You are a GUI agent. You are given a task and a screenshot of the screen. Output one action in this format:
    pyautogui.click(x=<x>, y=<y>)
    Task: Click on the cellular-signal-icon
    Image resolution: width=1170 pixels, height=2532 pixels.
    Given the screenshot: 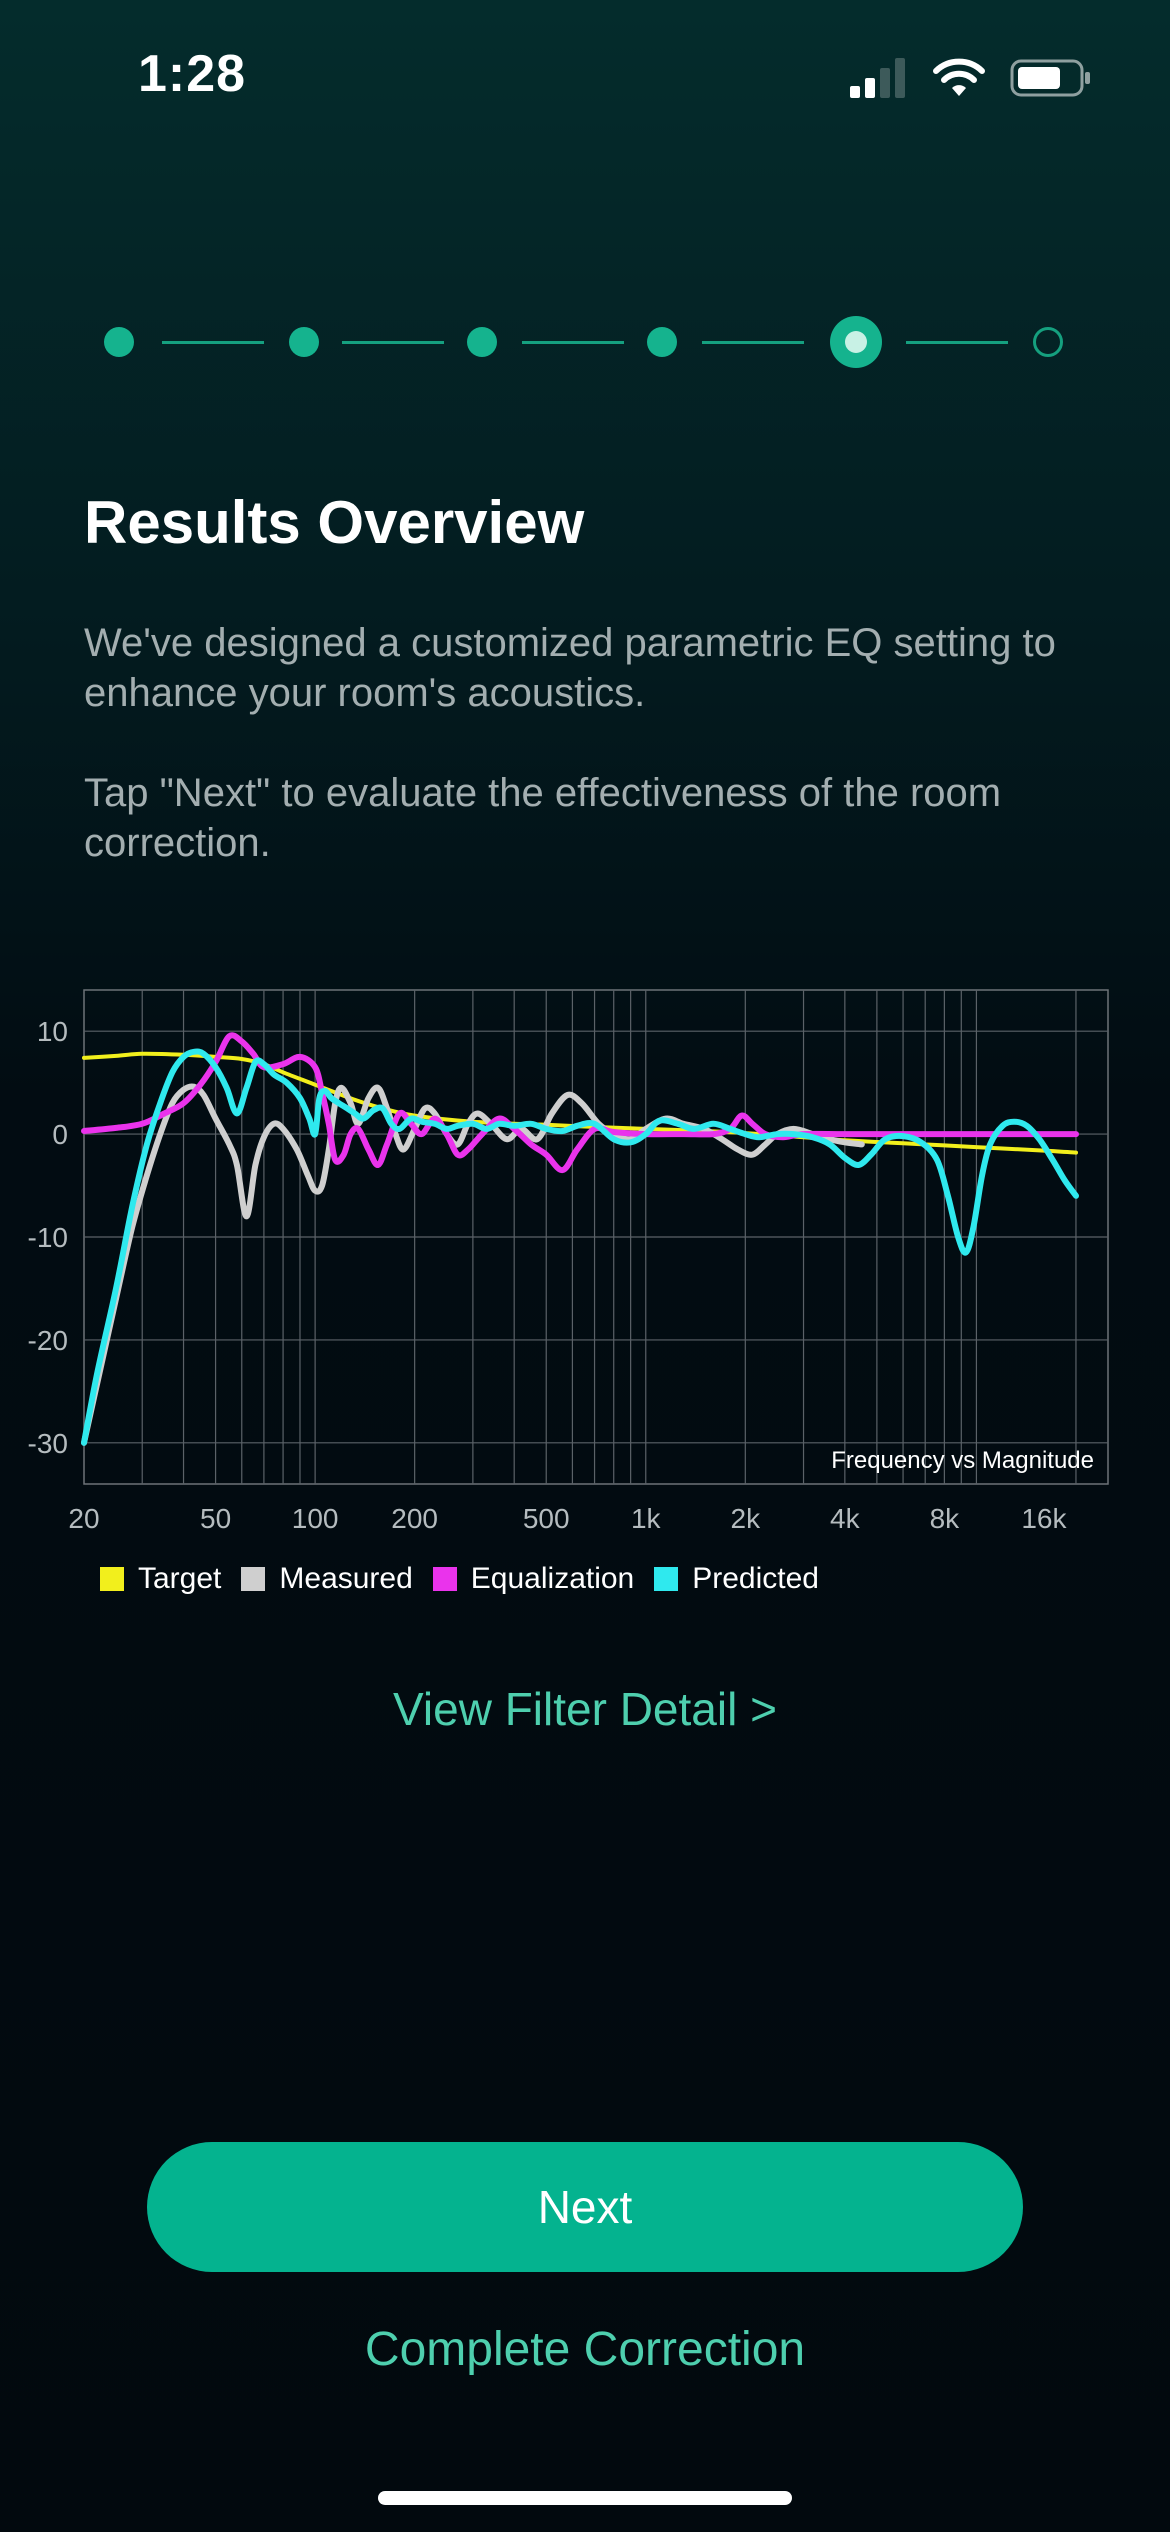 What is the action you would take?
    pyautogui.click(x=877, y=78)
    